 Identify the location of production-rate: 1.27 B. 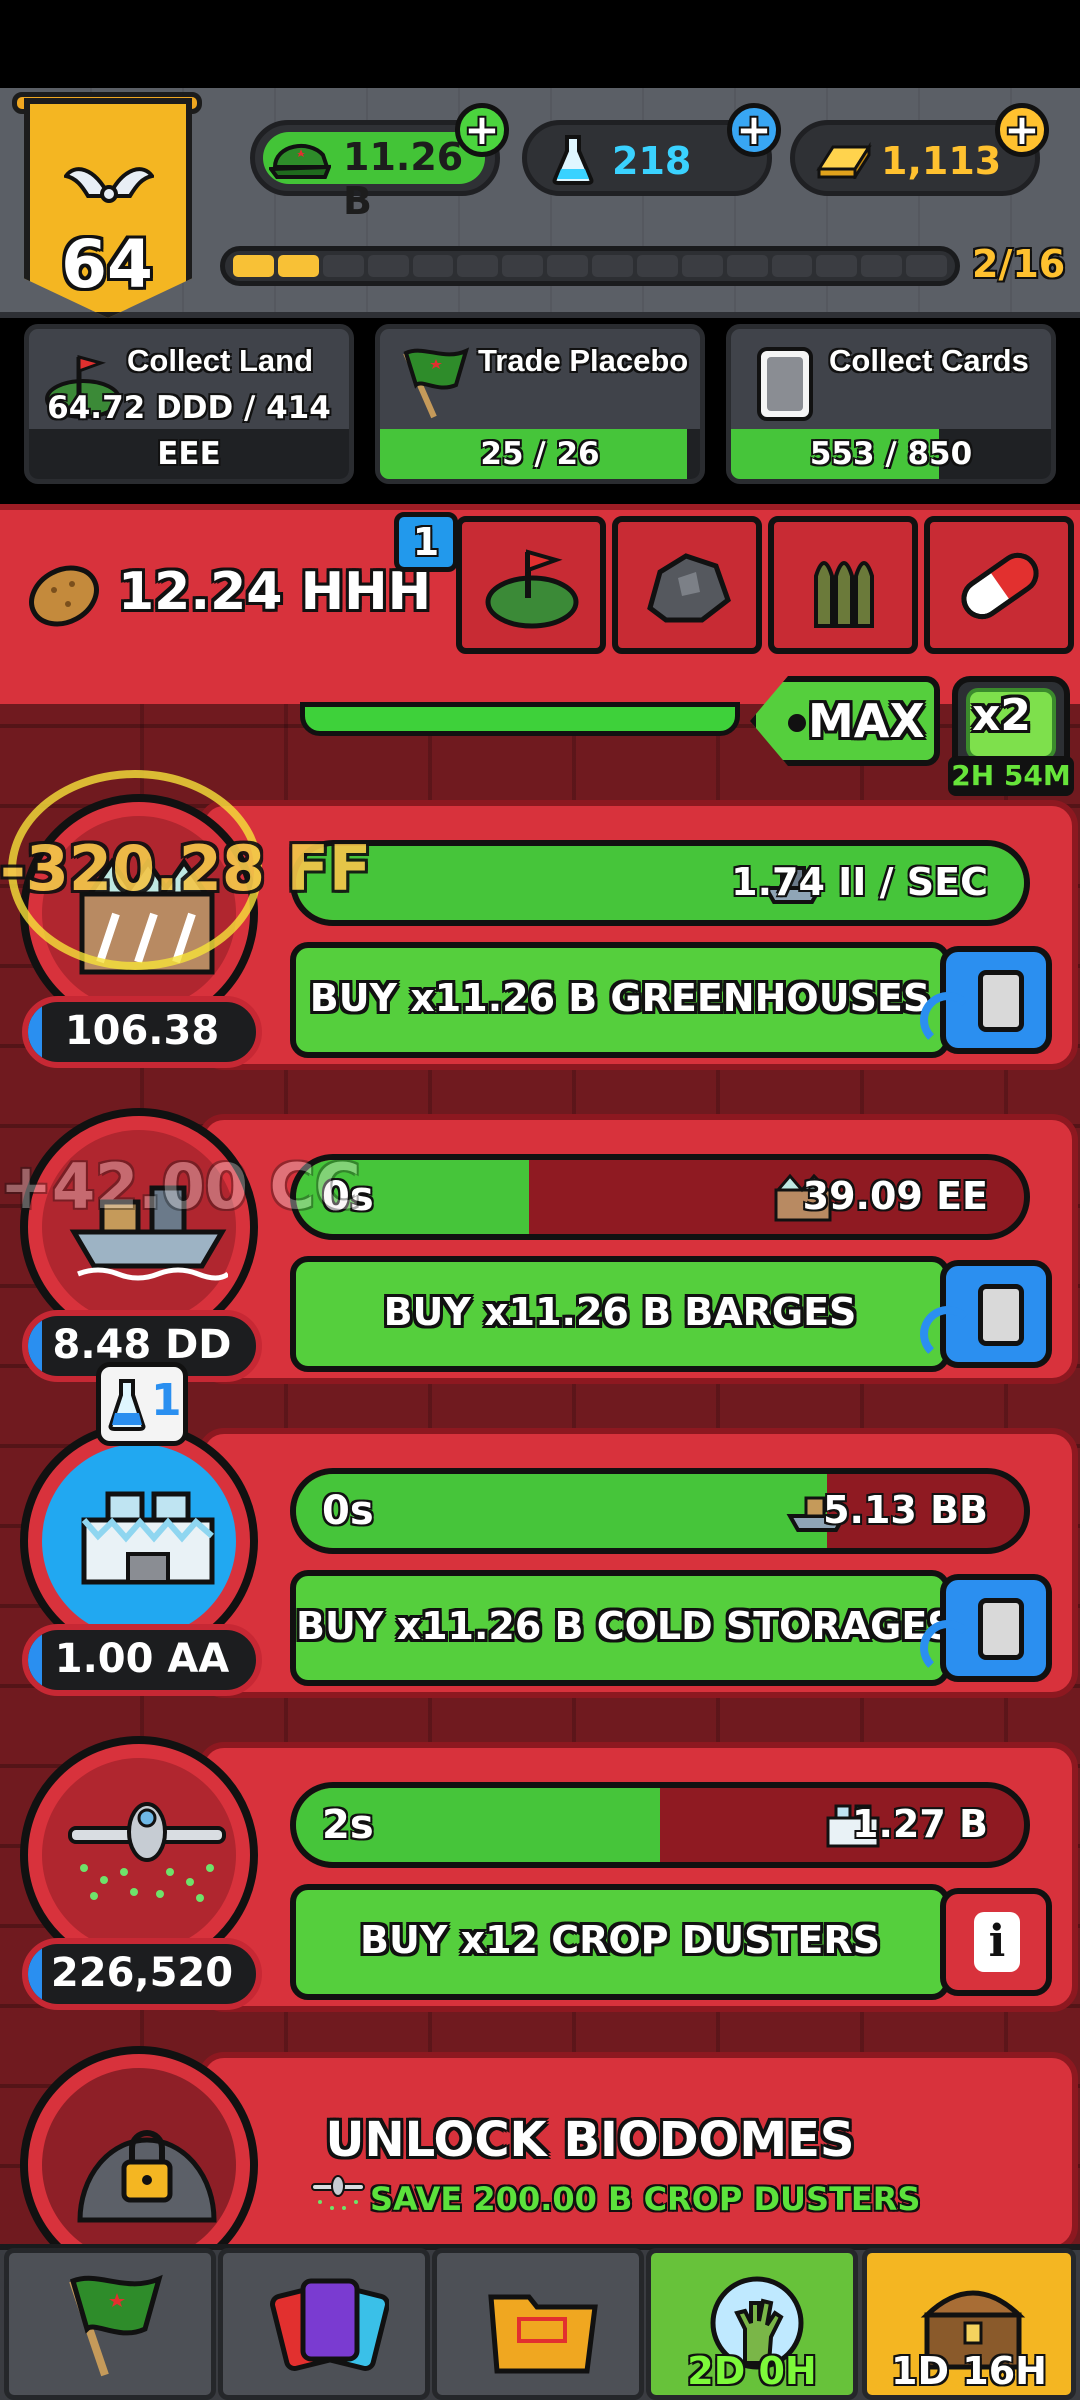
(920, 1824).